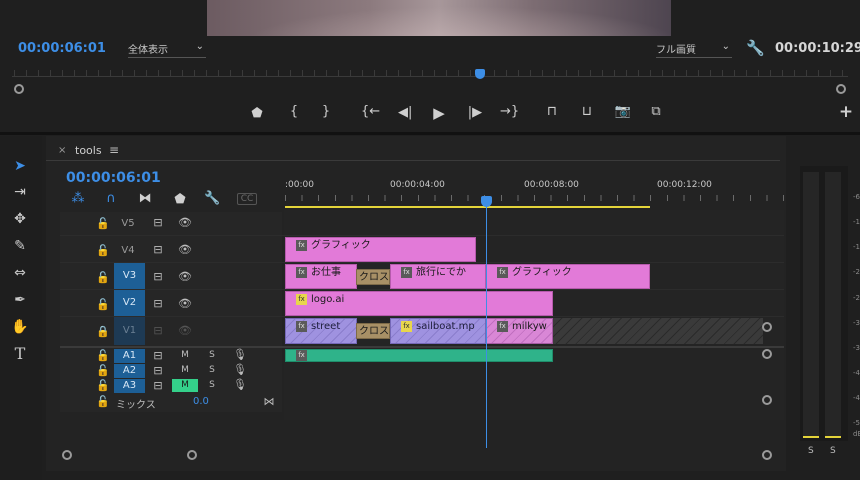  Describe the element at coordinates (20, 300) in the screenshot. I see `pen-tool-icon: ✒` at that location.